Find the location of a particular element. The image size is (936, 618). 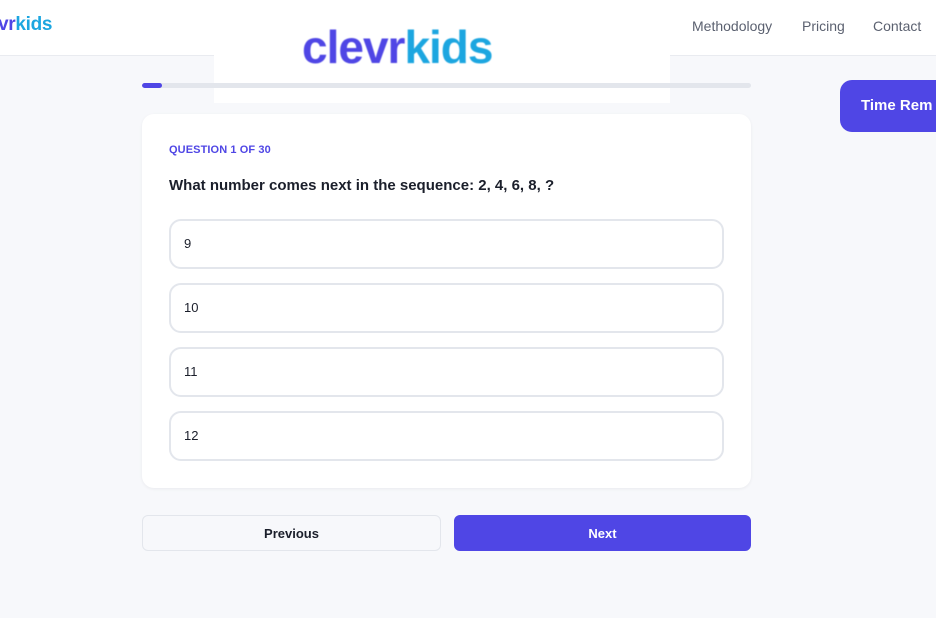

answer-option-2: 10 is located at coordinates (446, 308).